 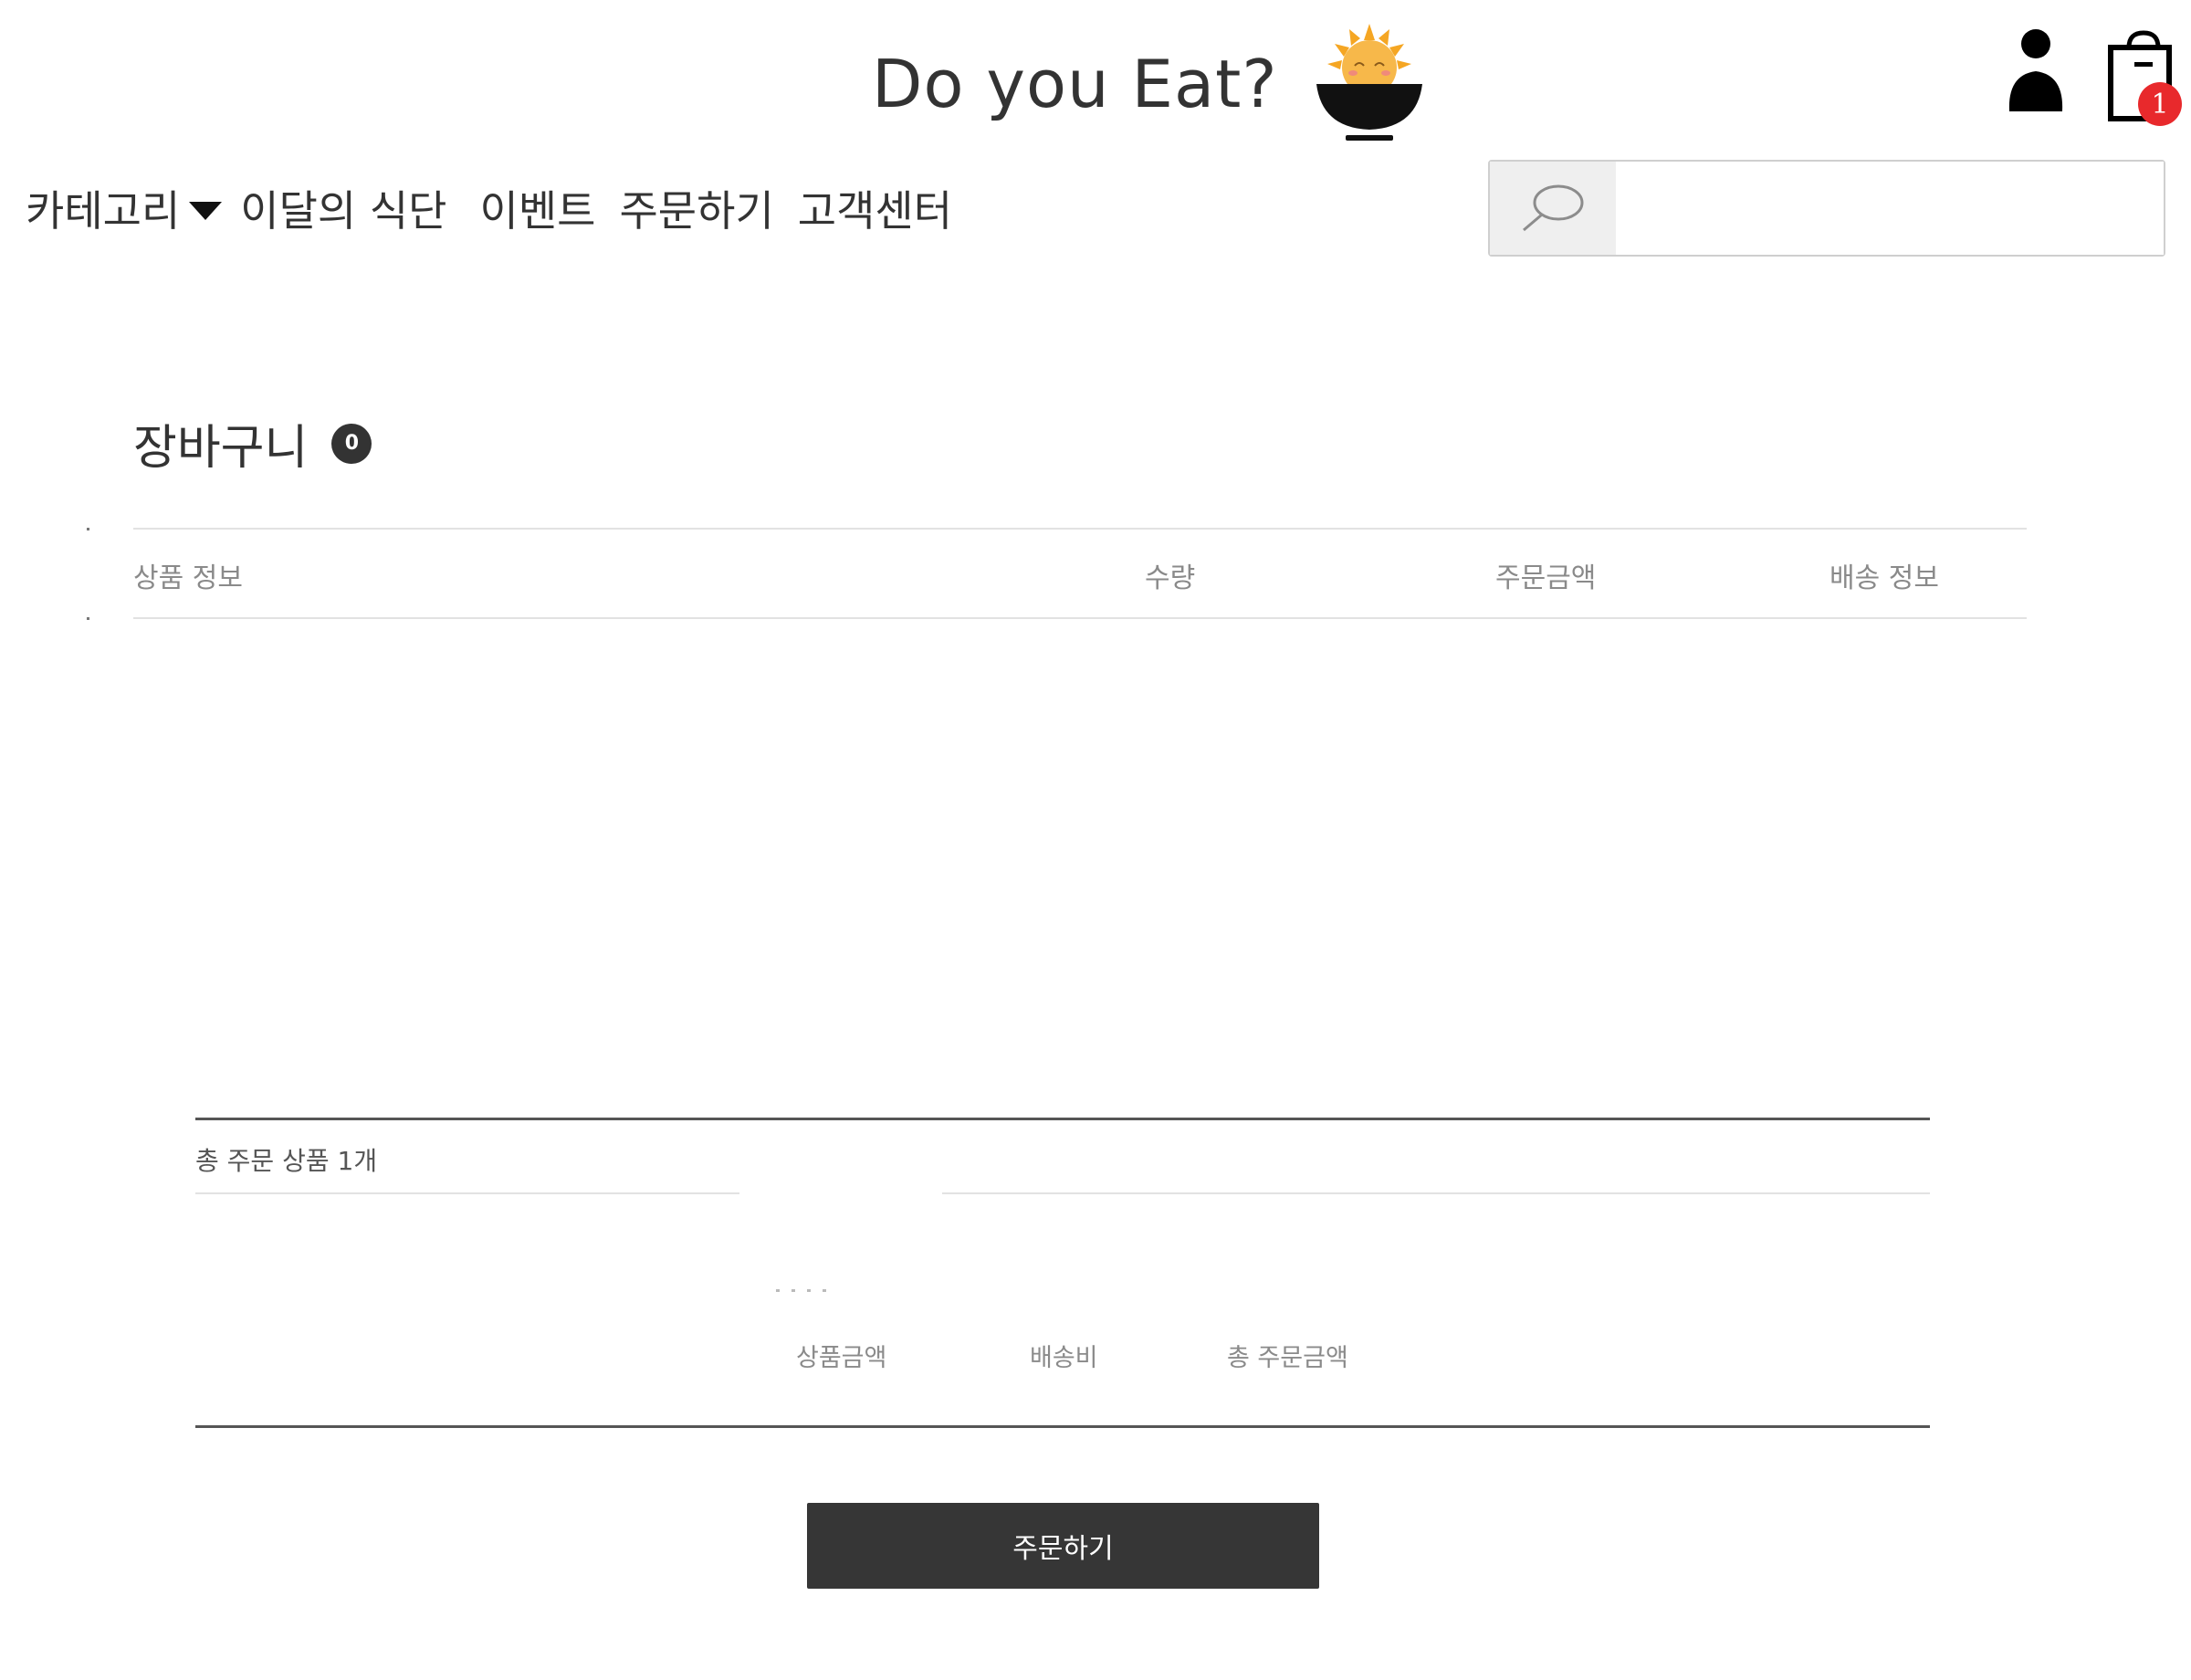 What do you see at coordinates (1063, 1546) in the screenshot?
I see `order-button: 주문하기` at bounding box center [1063, 1546].